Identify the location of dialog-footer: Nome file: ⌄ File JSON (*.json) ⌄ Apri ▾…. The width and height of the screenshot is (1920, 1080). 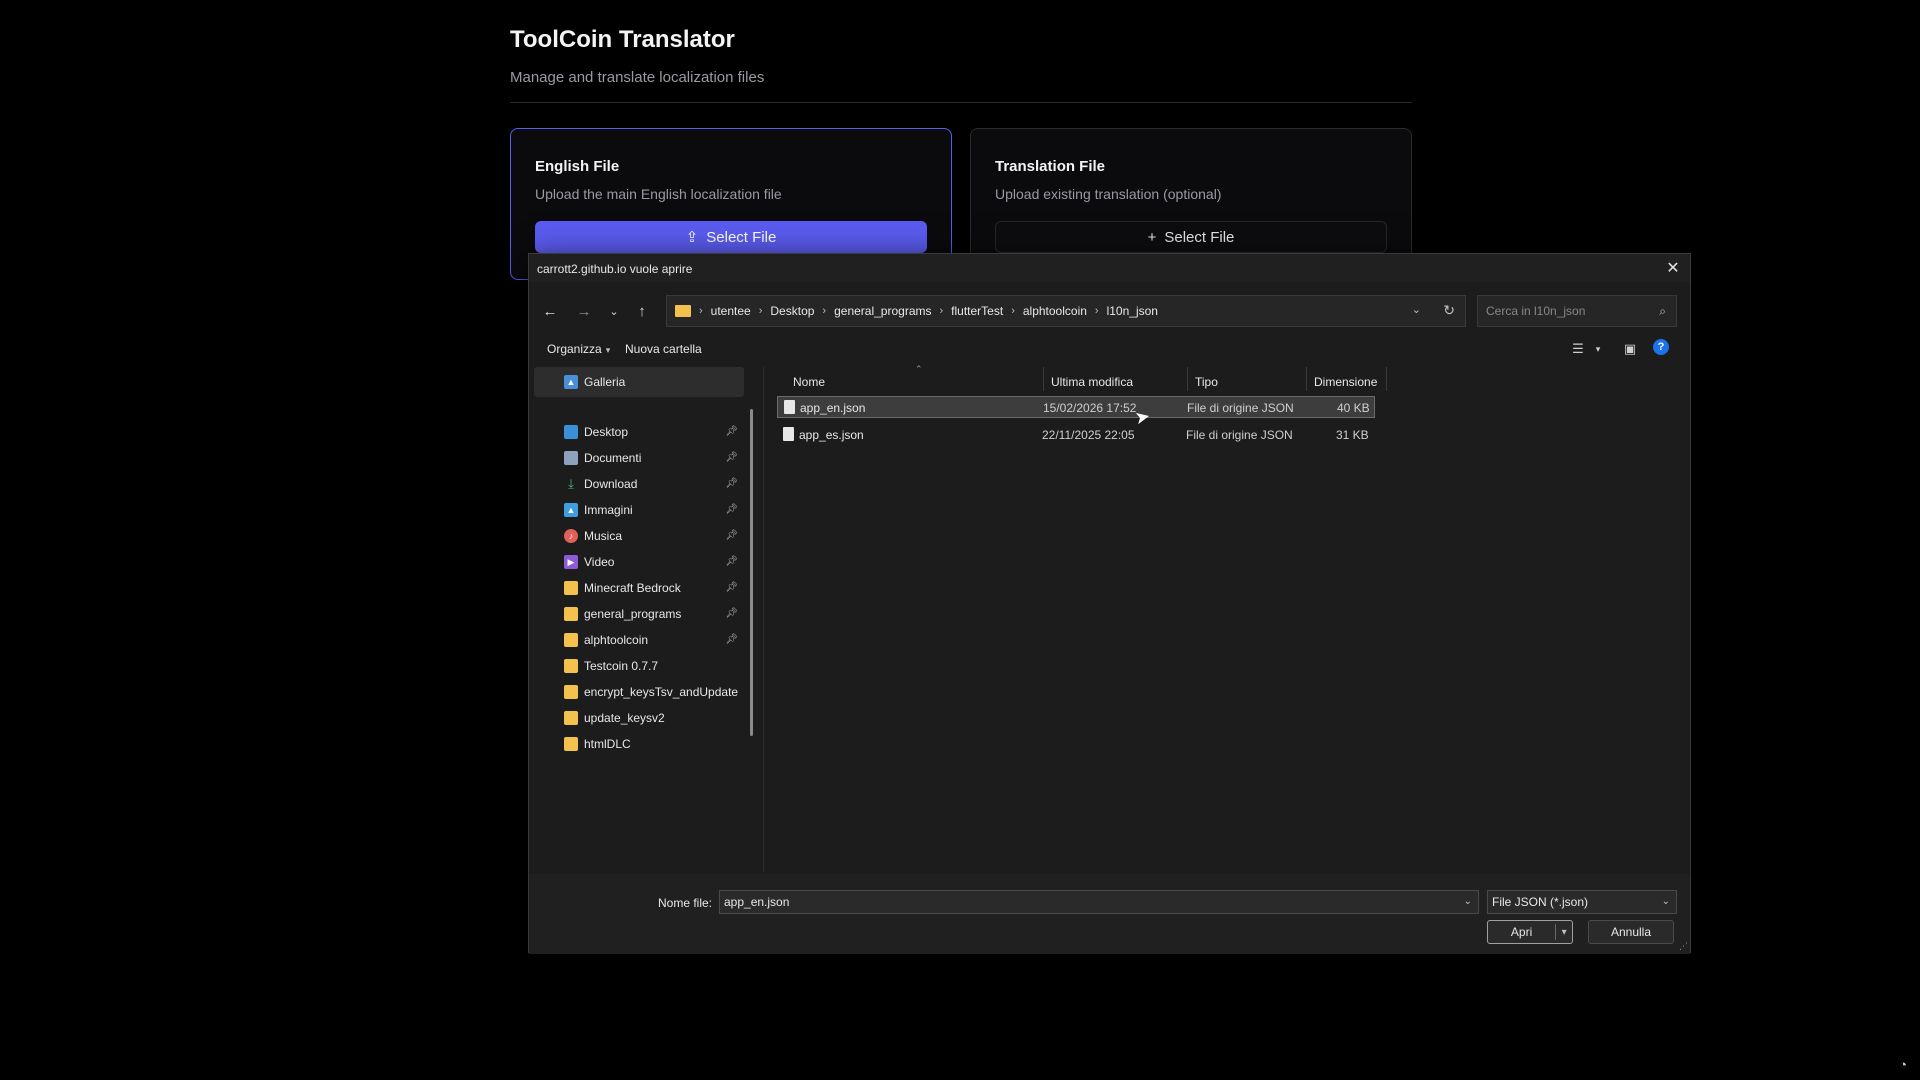
(1109, 914).